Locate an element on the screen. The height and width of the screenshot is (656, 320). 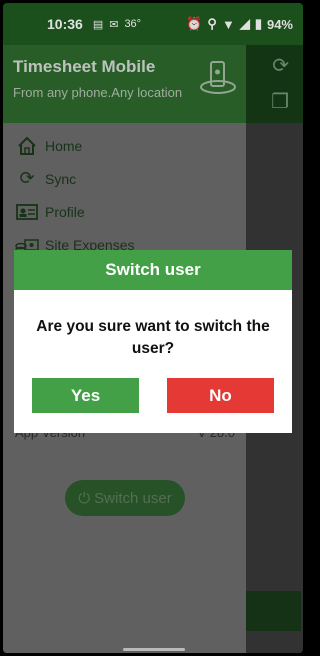
no-button: No is located at coordinates (220, 395).